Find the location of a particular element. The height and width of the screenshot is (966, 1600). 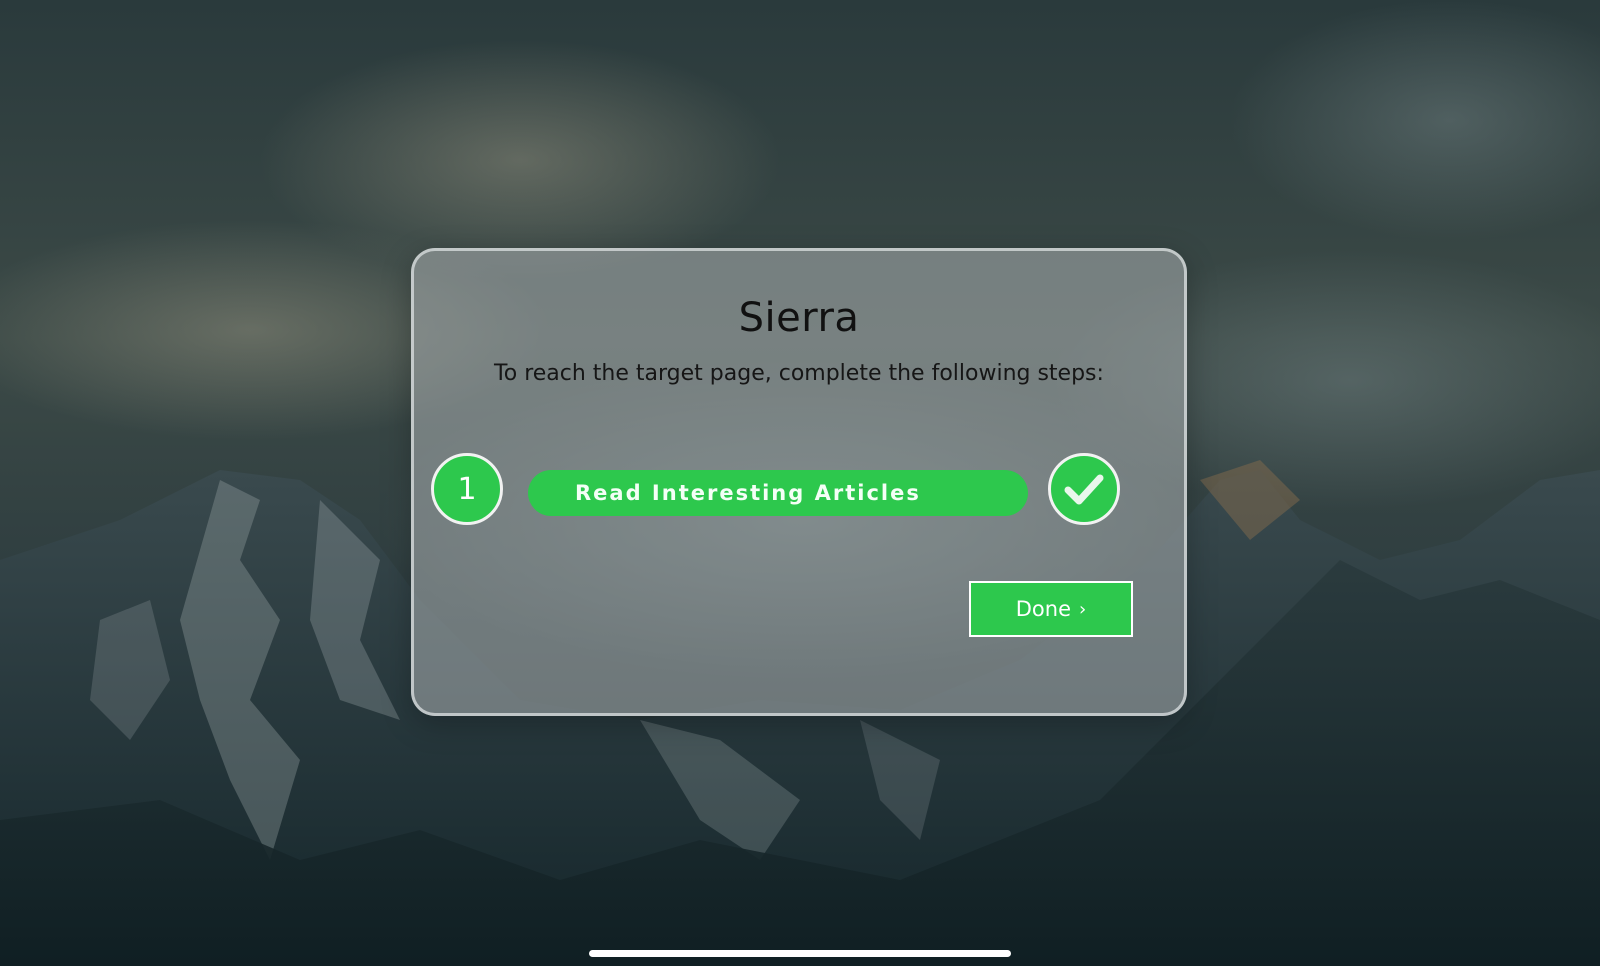

step-completed-badge is located at coordinates (1084, 489).